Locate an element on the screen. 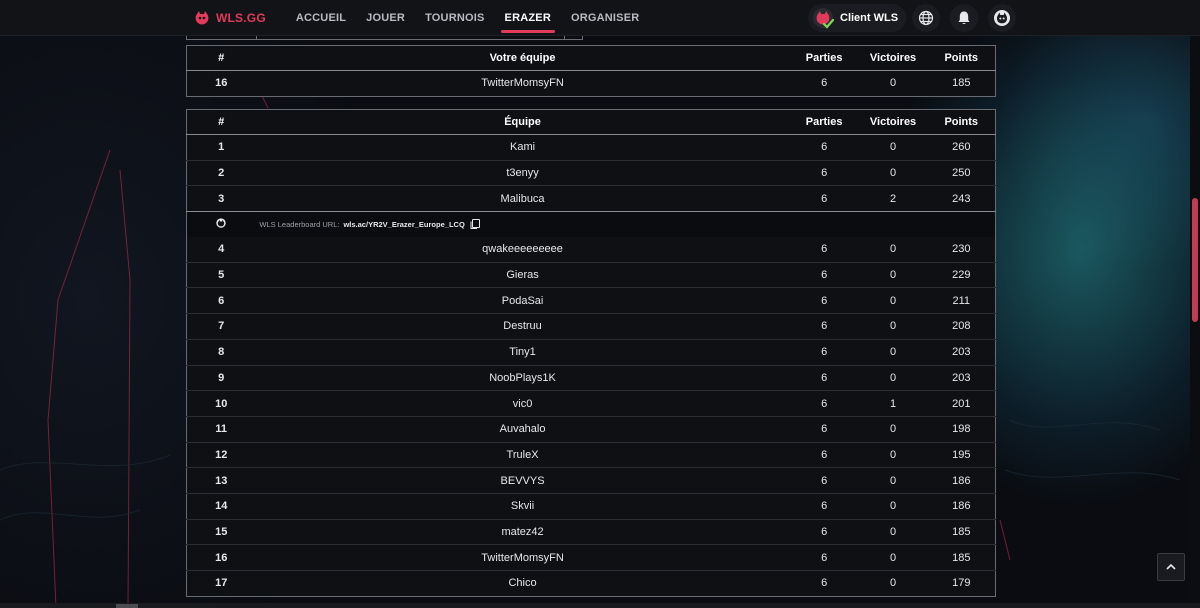 This screenshot has width=1200, height=608. leaderboard-row: 14 Skvii 6 0 186 is located at coordinates (591, 506).